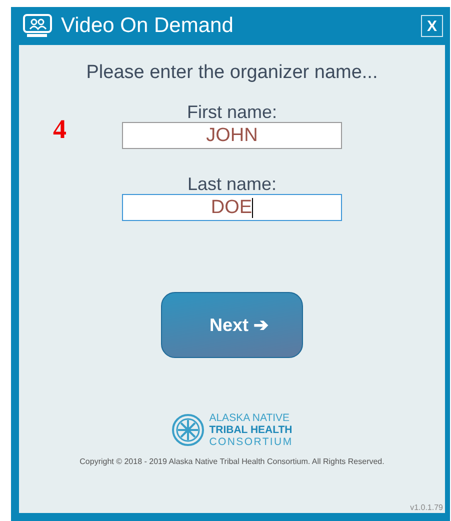  Describe the element at coordinates (251, 430) in the screenshot. I see `logo-text: TRIBAL HEALTH` at that location.